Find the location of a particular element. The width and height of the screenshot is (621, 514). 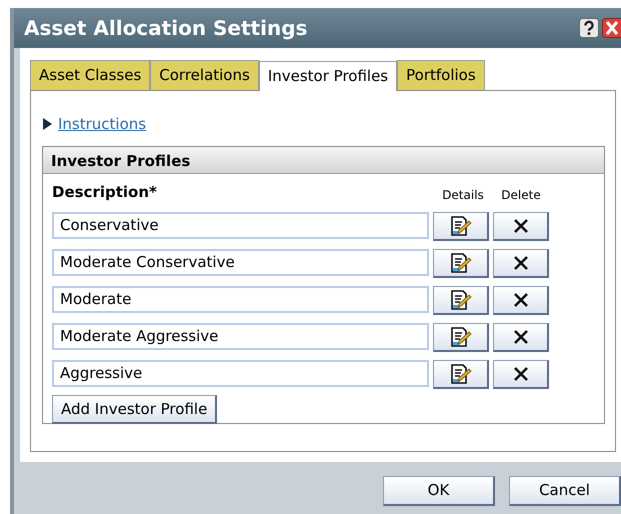

add-investor-profile-button: Add Investor Profile is located at coordinates (135, 409).